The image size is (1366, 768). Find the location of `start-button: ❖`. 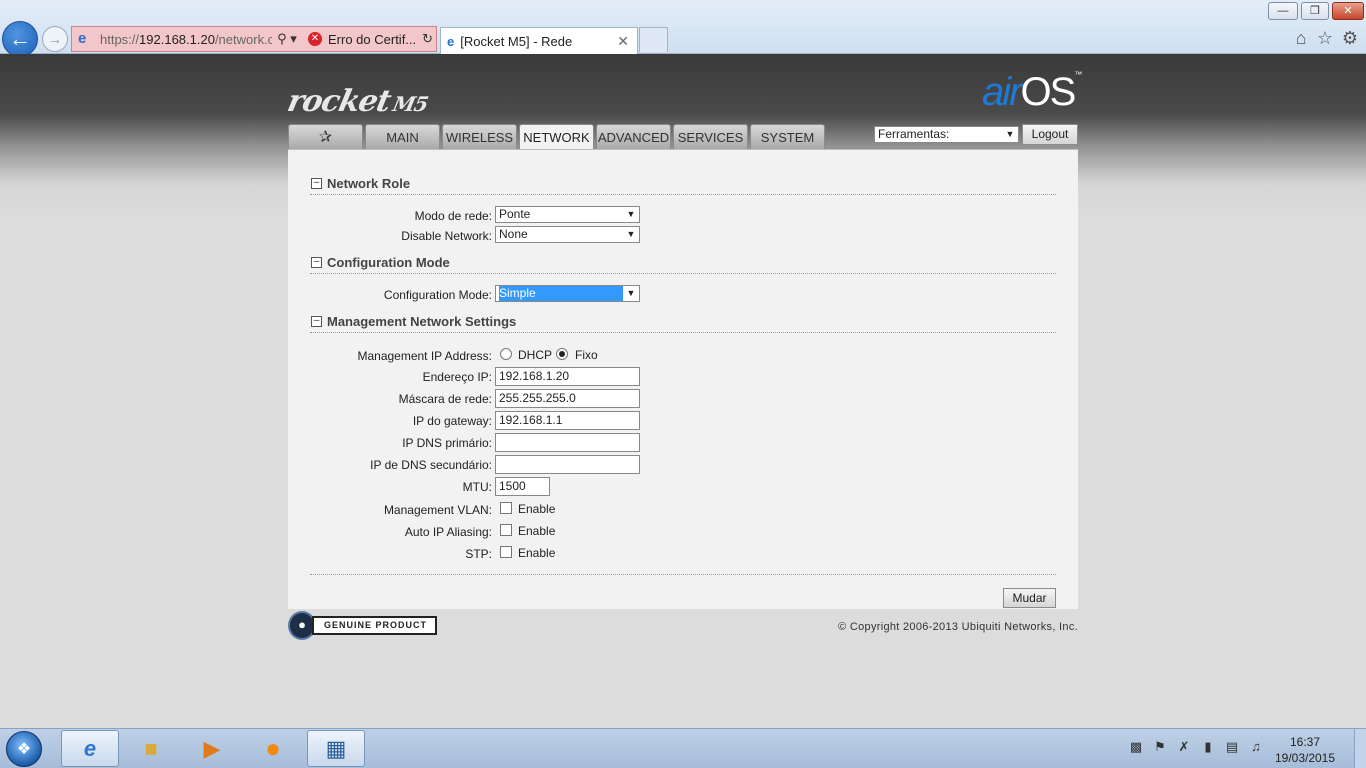

start-button: ❖ is located at coordinates (24, 749).